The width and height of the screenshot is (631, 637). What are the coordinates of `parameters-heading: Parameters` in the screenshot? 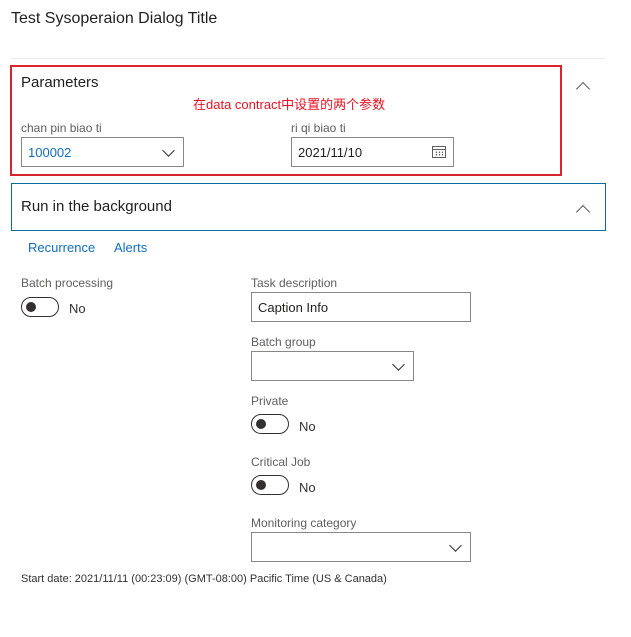 It's located at (60, 82).